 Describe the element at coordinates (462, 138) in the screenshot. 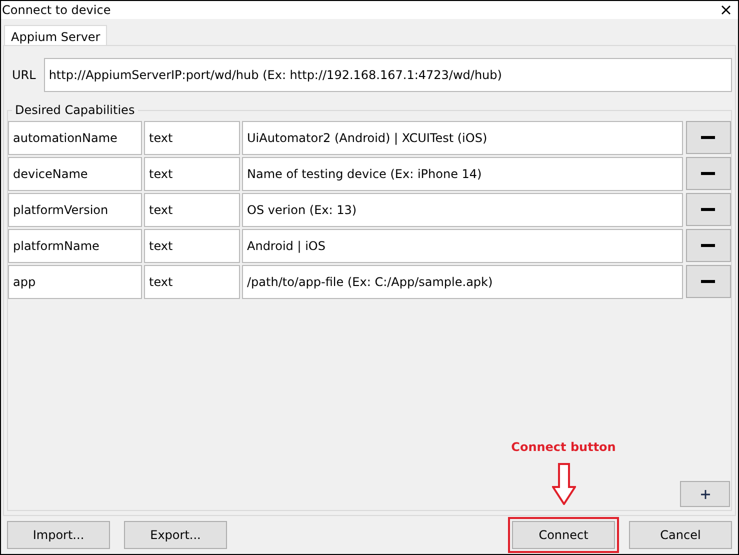

I see `value-field: UiAutomator2 (Android) | XCUITest (iOS)` at that location.